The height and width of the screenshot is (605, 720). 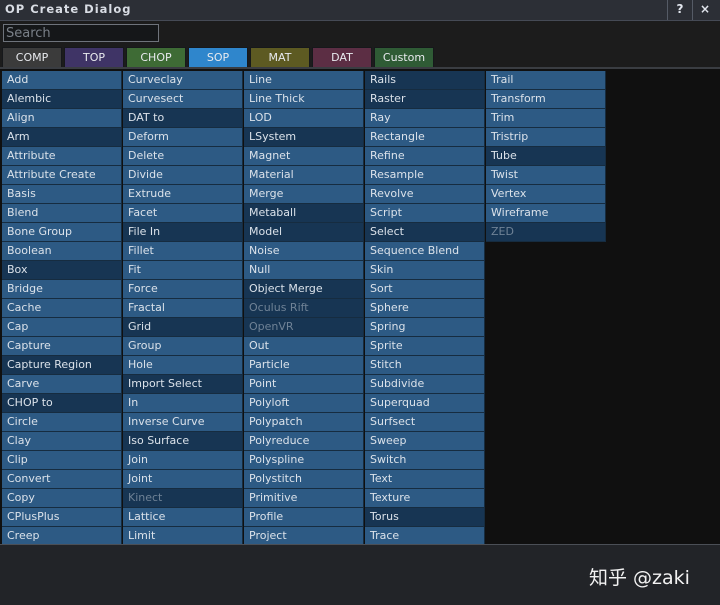 I want to click on operator-item: Metaball, so click(x=304, y=213).